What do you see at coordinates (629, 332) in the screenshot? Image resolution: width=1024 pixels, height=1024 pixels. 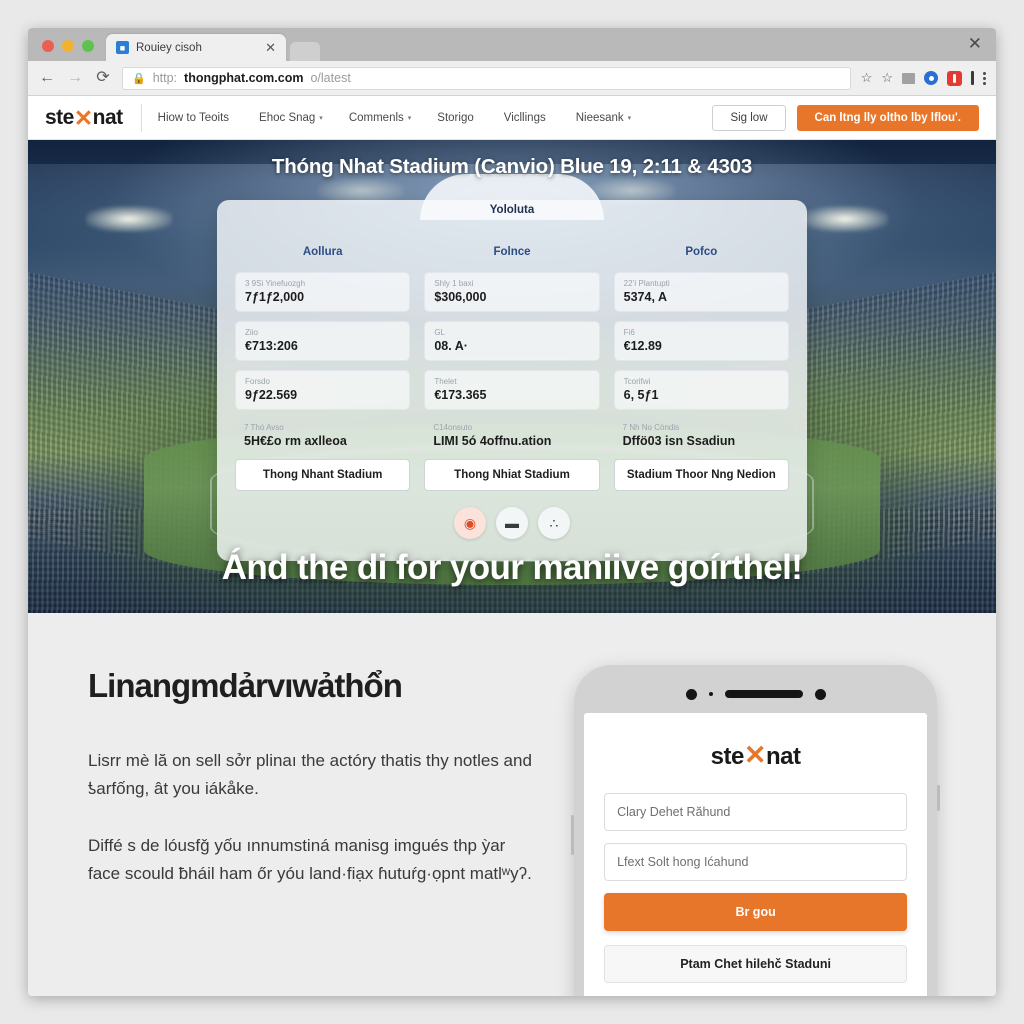 I see `cell-label: Fi6` at bounding box center [629, 332].